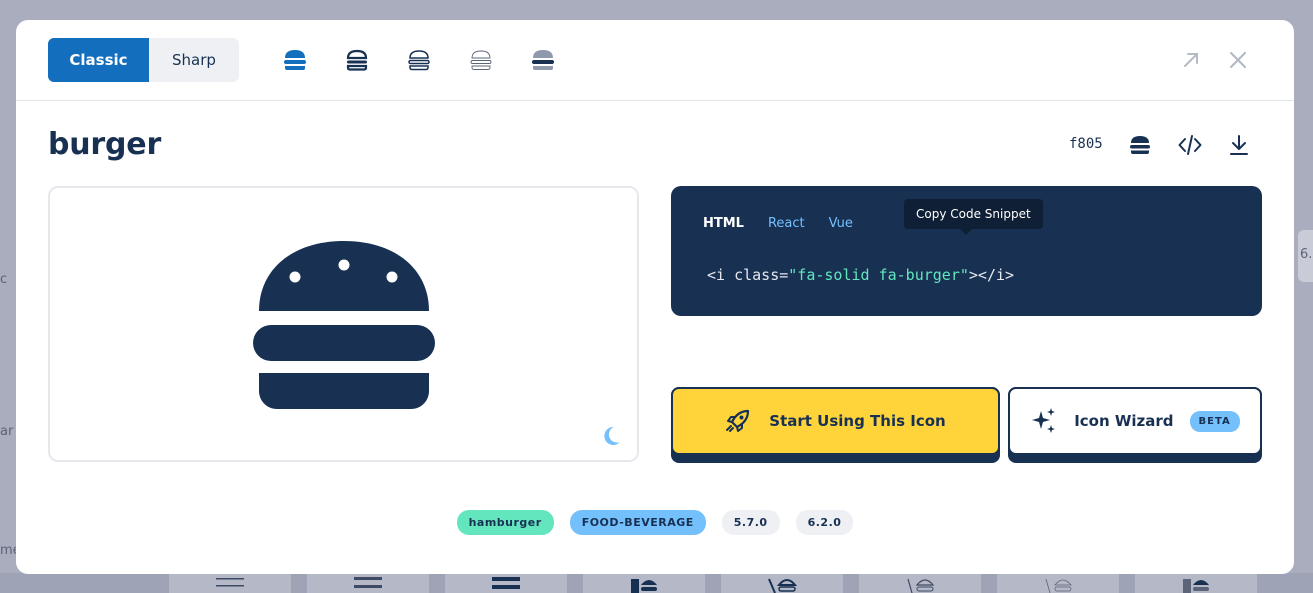 This screenshot has height=593, width=1313. I want to click on tag-version: 5.7.0, so click(750, 522).